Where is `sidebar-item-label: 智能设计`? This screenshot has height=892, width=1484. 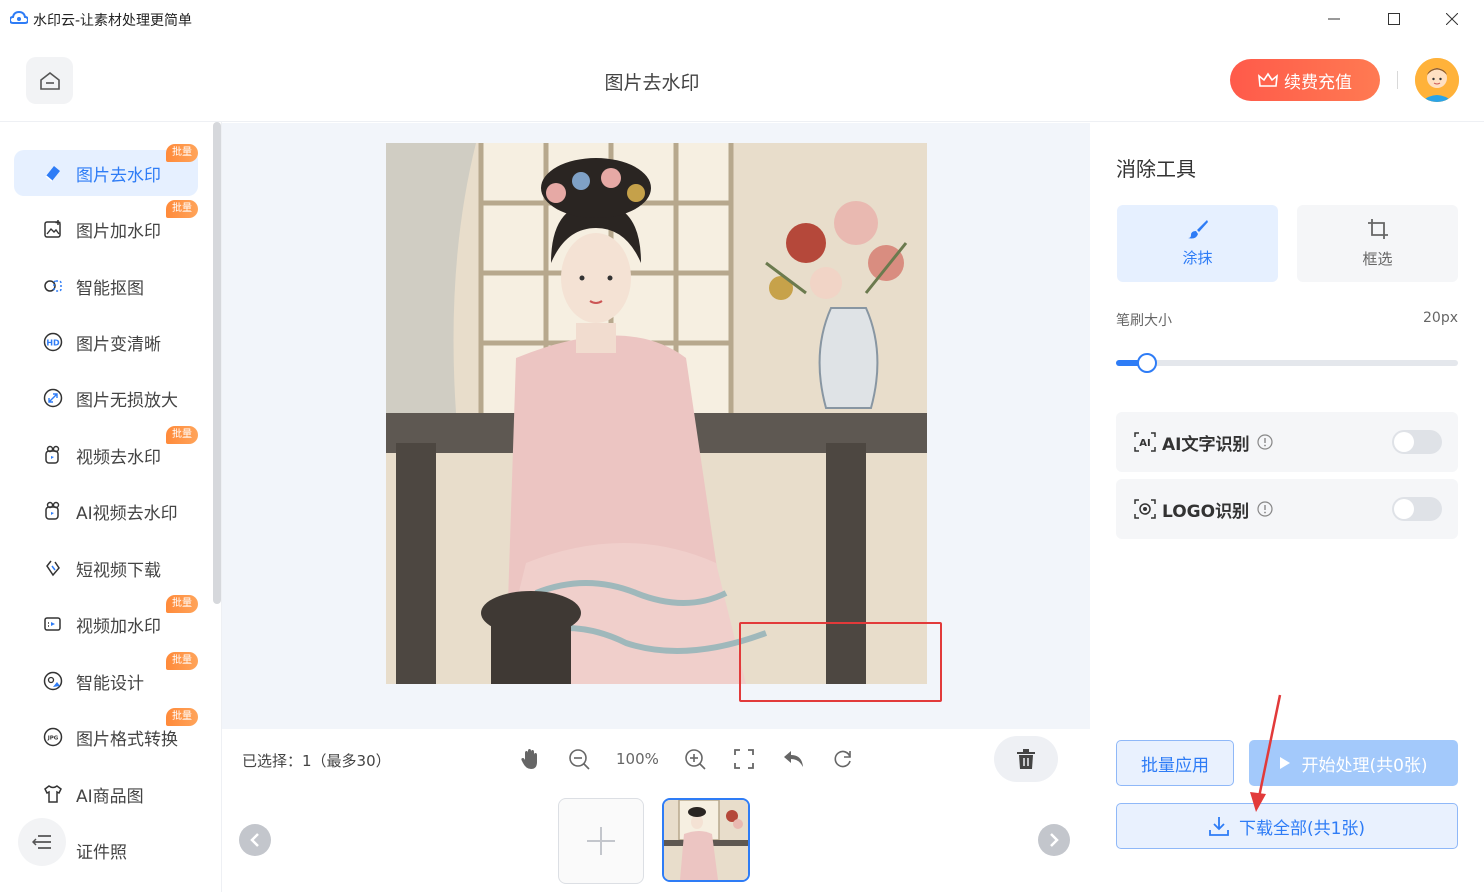
sidebar-item-label: 智能设计 is located at coordinates (110, 683).